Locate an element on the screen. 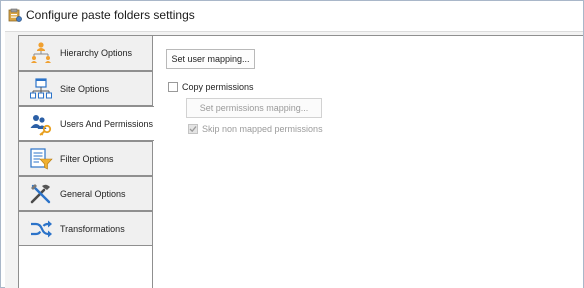  skip-non-mapped-checkbox is located at coordinates (193, 129).